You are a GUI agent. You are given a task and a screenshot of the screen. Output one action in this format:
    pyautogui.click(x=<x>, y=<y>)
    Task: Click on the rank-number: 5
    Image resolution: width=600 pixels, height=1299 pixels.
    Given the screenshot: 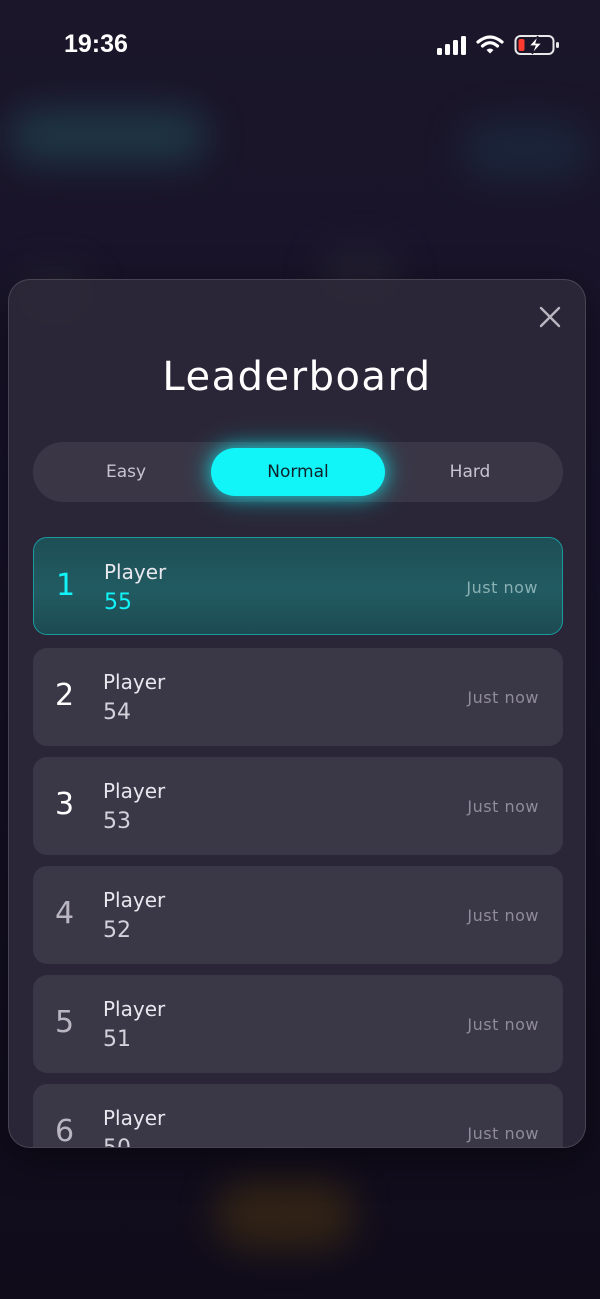 What is the action you would take?
    pyautogui.click(x=65, y=1022)
    